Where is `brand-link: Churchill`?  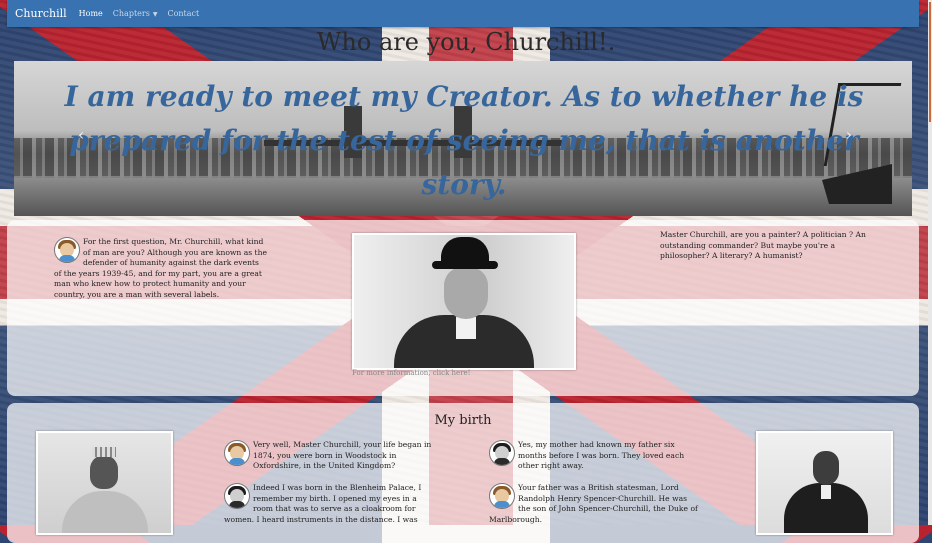 brand-link: Churchill is located at coordinates (41, 13).